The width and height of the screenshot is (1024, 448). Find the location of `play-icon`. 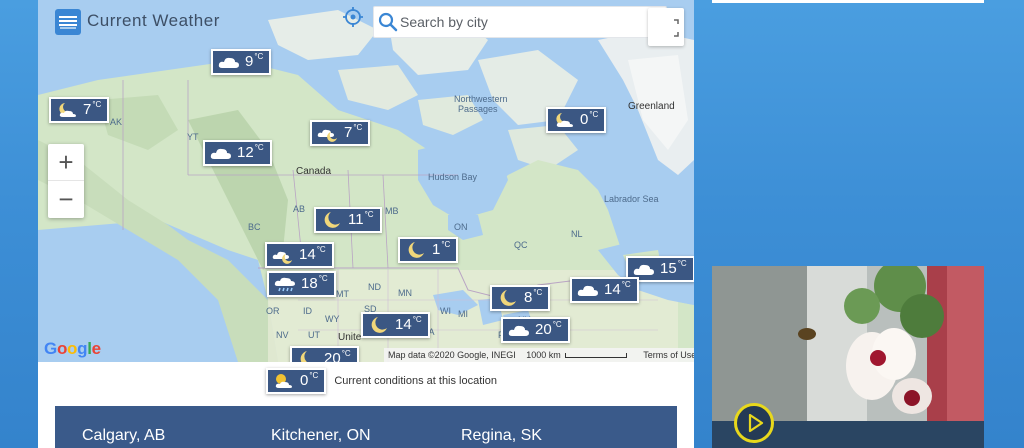

play-icon is located at coordinates (756, 423).